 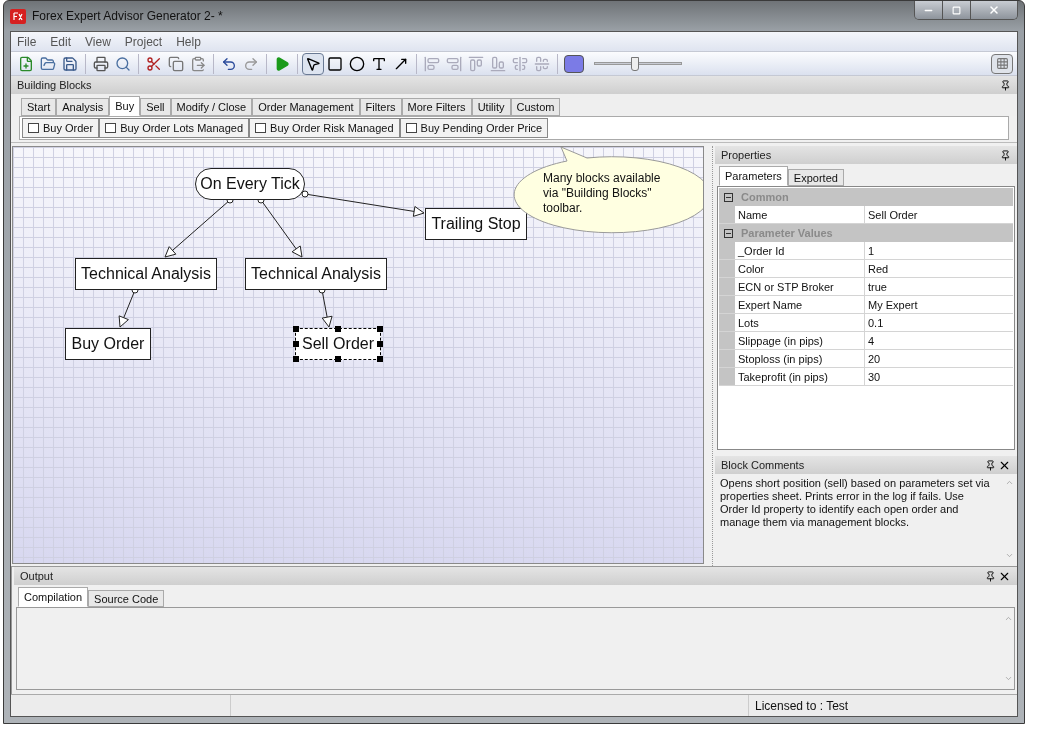 What do you see at coordinates (787, 233) in the screenshot?
I see `category-label: Parameter Values` at bounding box center [787, 233].